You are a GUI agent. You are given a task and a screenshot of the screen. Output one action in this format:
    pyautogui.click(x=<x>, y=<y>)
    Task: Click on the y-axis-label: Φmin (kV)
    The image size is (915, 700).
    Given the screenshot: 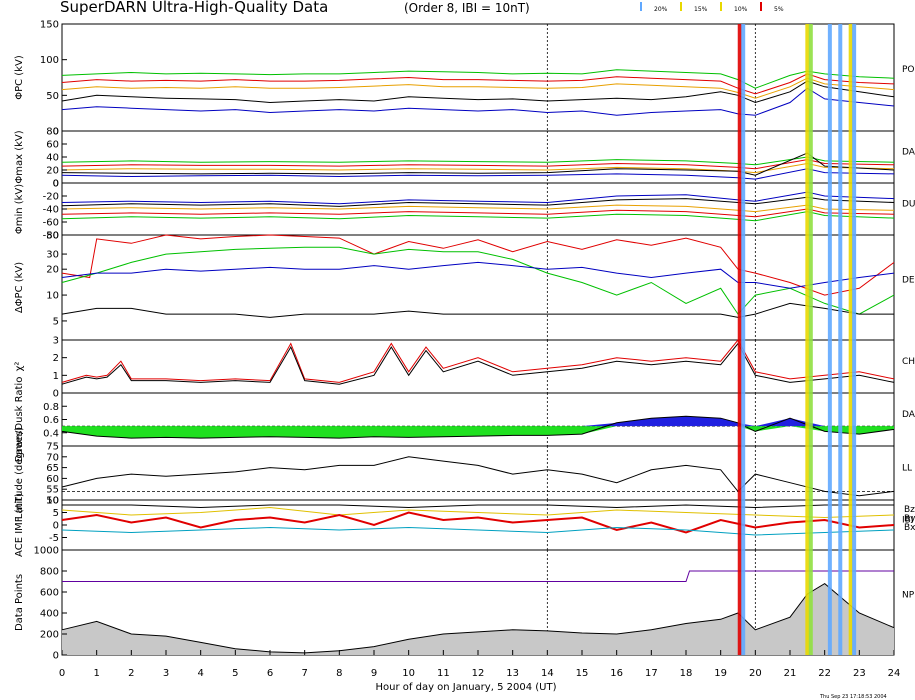 What is the action you would take?
    pyautogui.click(x=19, y=209)
    